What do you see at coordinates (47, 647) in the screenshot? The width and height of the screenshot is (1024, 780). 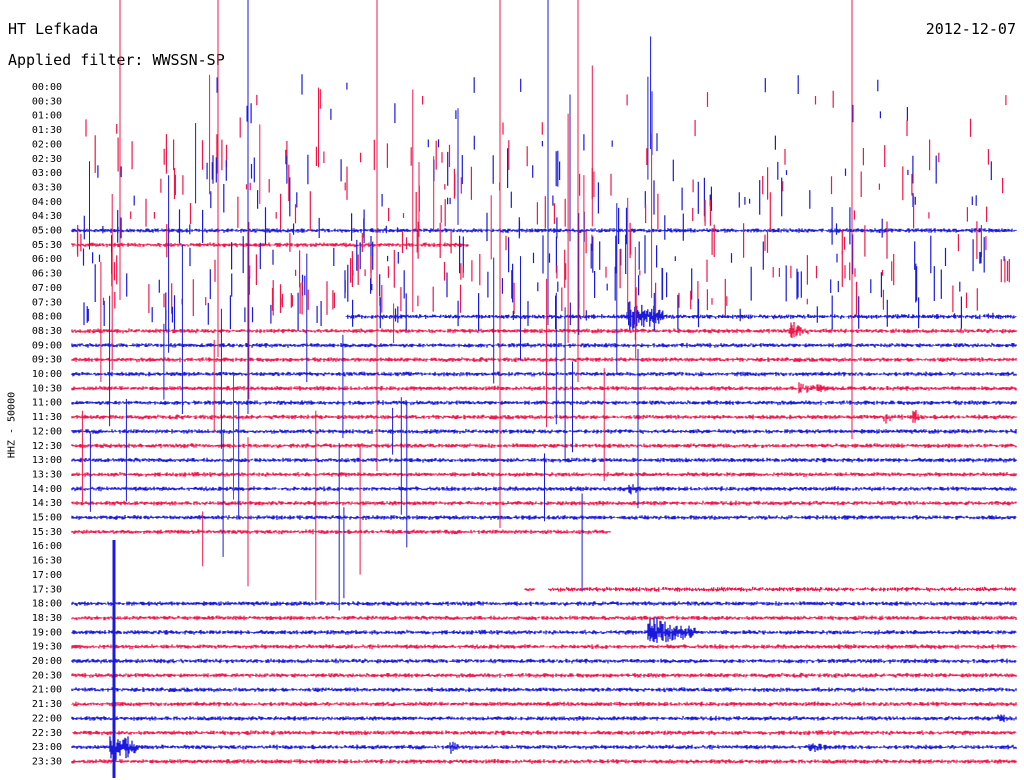 I see `row-time-label: 19:30` at bounding box center [47, 647].